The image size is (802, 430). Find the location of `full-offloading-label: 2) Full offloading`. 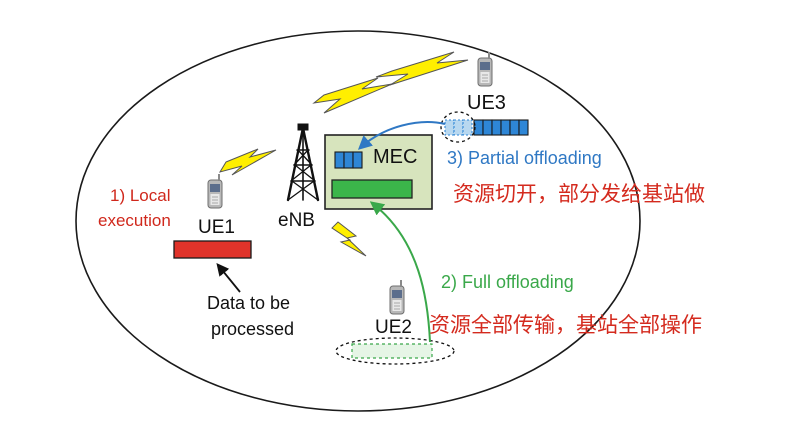

full-offloading-label: 2) Full offloading is located at coordinates (507, 282).